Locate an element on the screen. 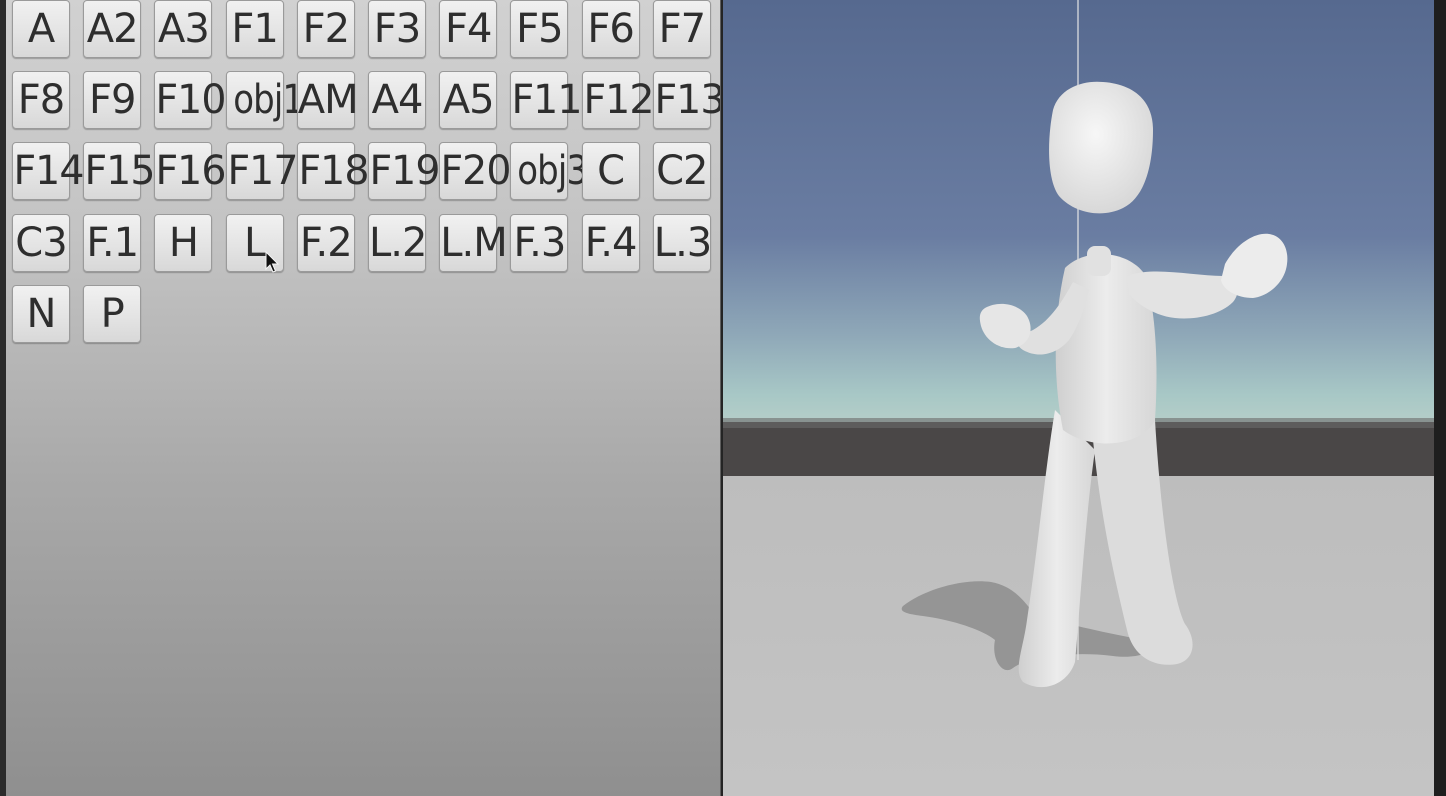 This screenshot has height=796, width=1446. animation-button-label: C3 is located at coordinates (41, 242).